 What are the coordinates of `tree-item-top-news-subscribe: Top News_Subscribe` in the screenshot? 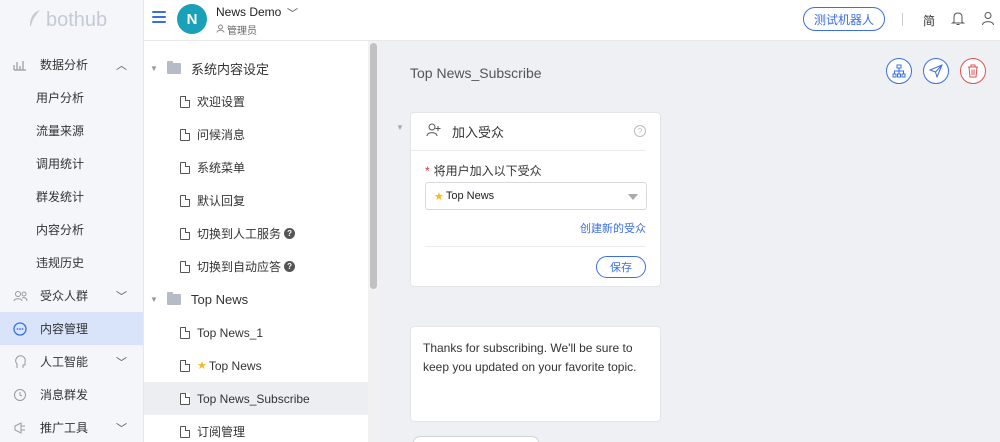 It's located at (256, 398).